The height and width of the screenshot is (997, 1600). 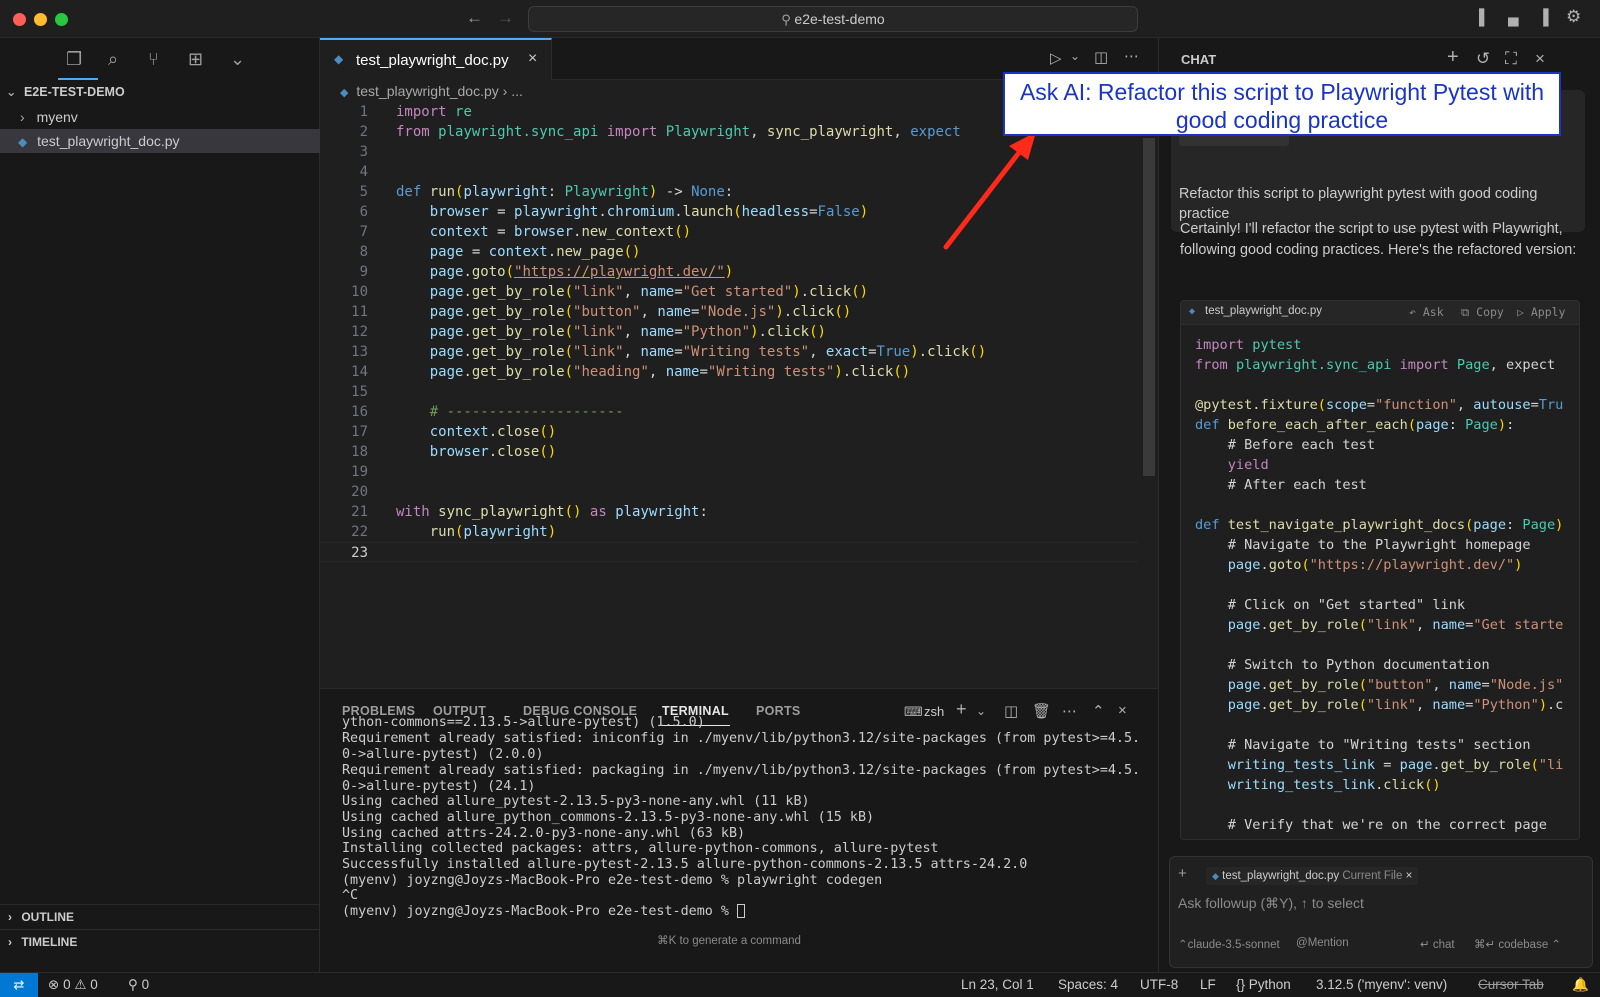 What do you see at coordinates (1513, 17) in the screenshot?
I see `toggle-panel-icon: ▄` at bounding box center [1513, 17].